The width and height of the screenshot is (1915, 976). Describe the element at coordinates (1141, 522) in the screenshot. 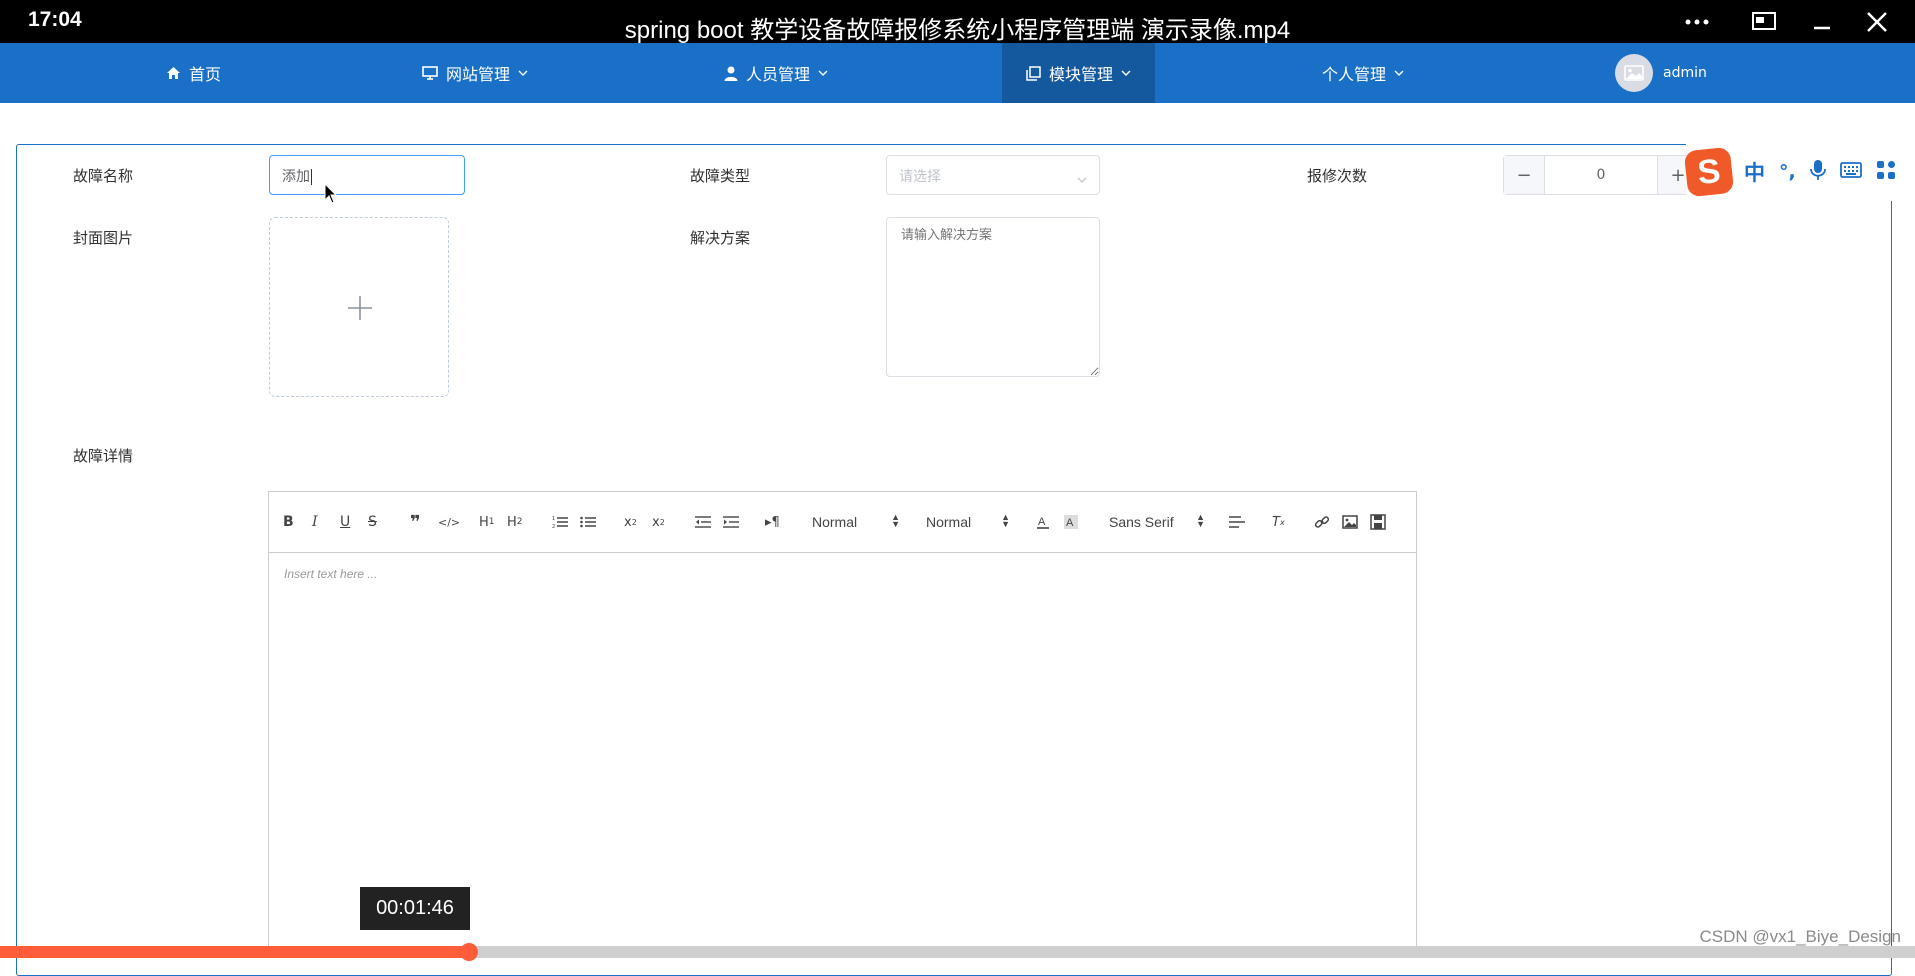

I see `font-select-value: Sans Serif` at that location.